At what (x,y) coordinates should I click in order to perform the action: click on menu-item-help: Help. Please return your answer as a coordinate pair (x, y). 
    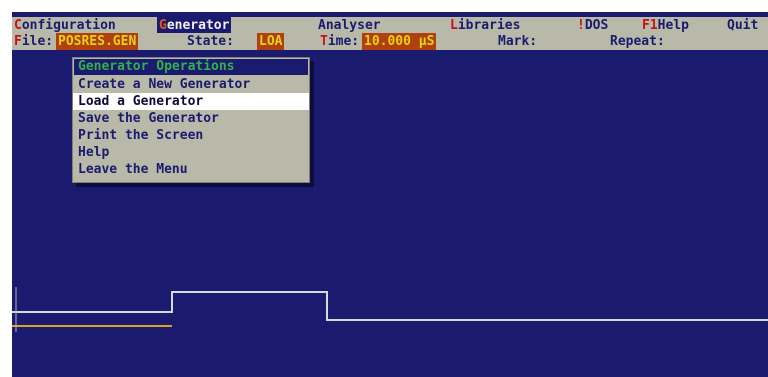
    Looking at the image, I should click on (191, 152).